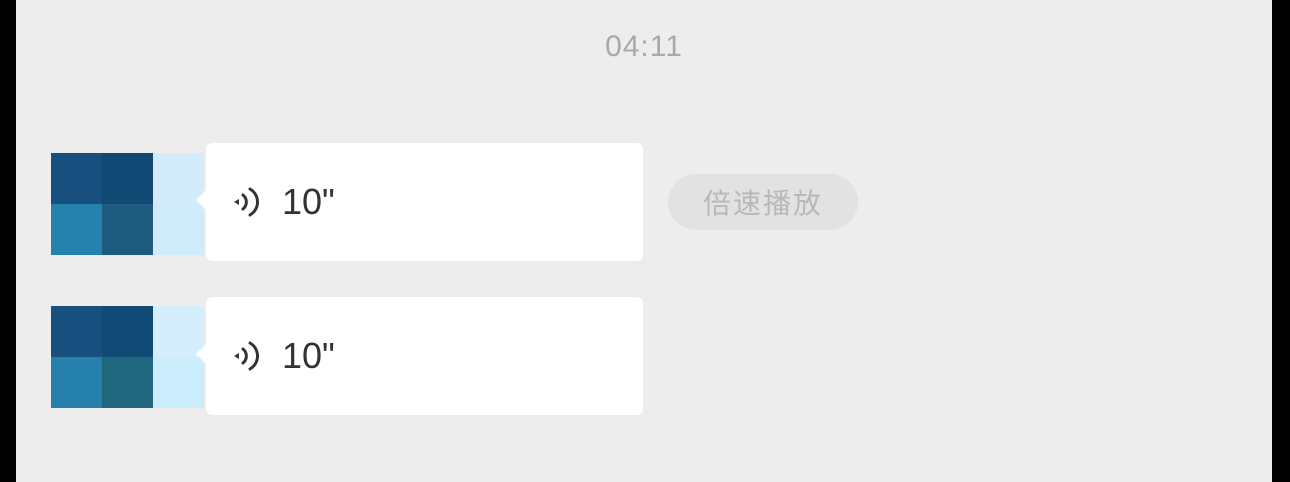 The width and height of the screenshot is (1290, 482). I want to click on speed-play-button: 倍速播放, so click(763, 202).